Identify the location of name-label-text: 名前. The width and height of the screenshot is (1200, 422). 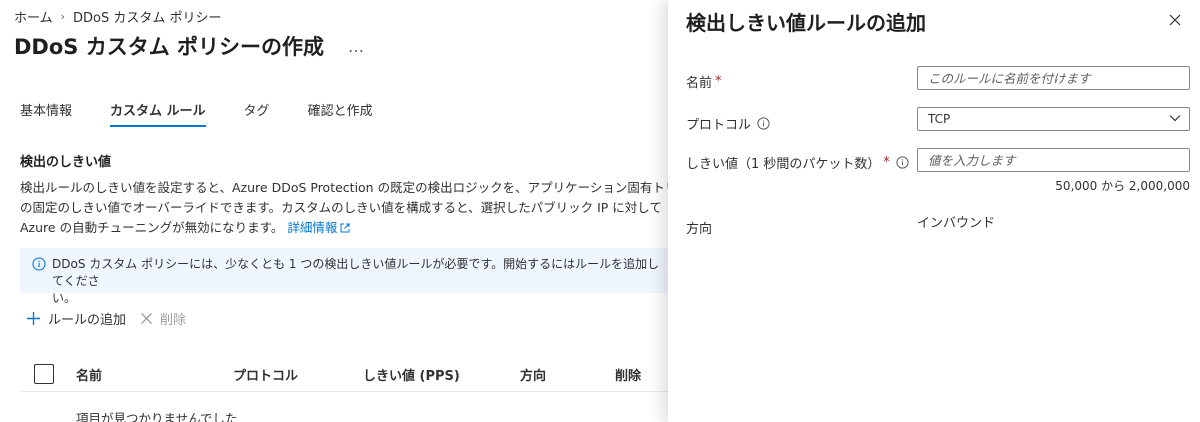
(699, 83).